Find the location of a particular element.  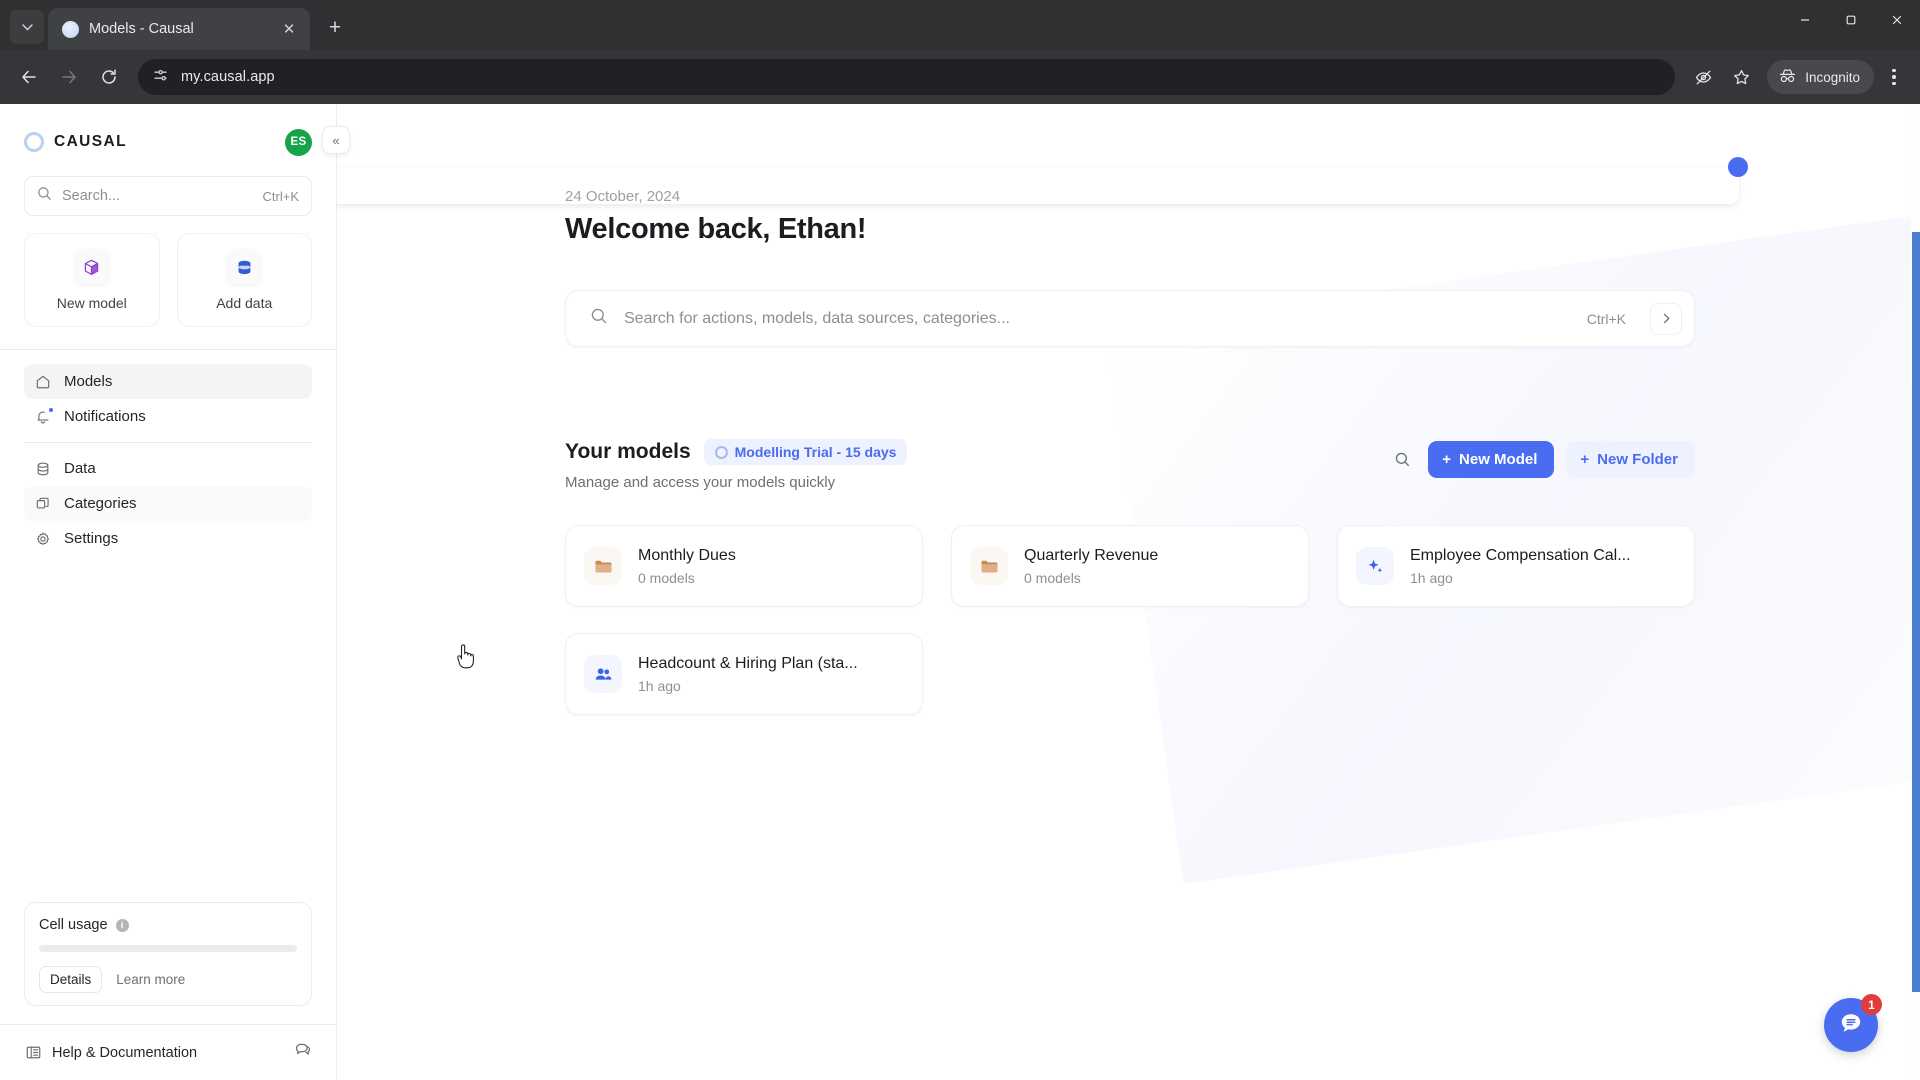

new-tab-button: + is located at coordinates (335, 28).